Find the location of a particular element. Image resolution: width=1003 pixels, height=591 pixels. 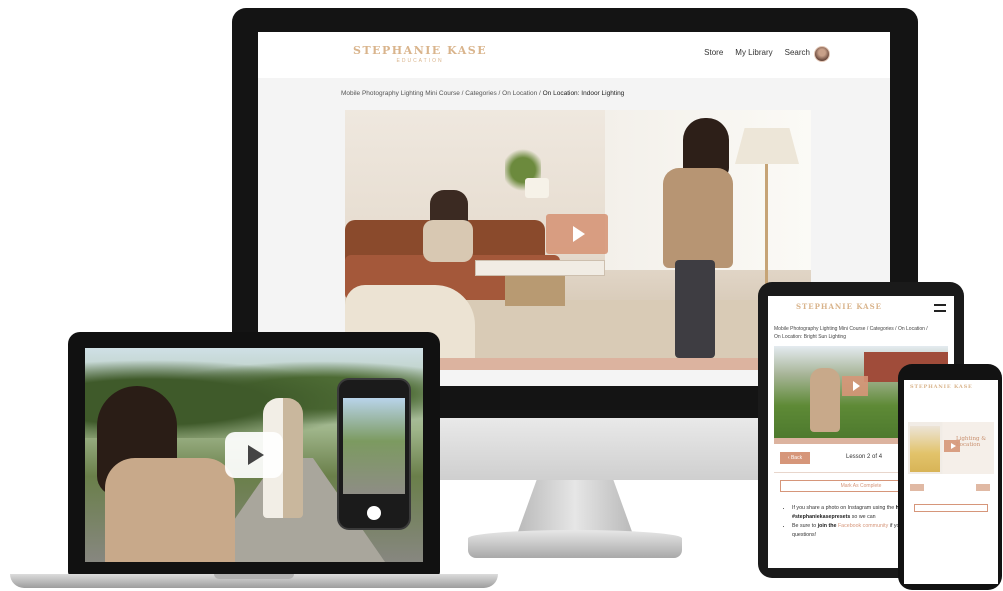

hamburger-menu-icon is located at coordinates (940, 308).